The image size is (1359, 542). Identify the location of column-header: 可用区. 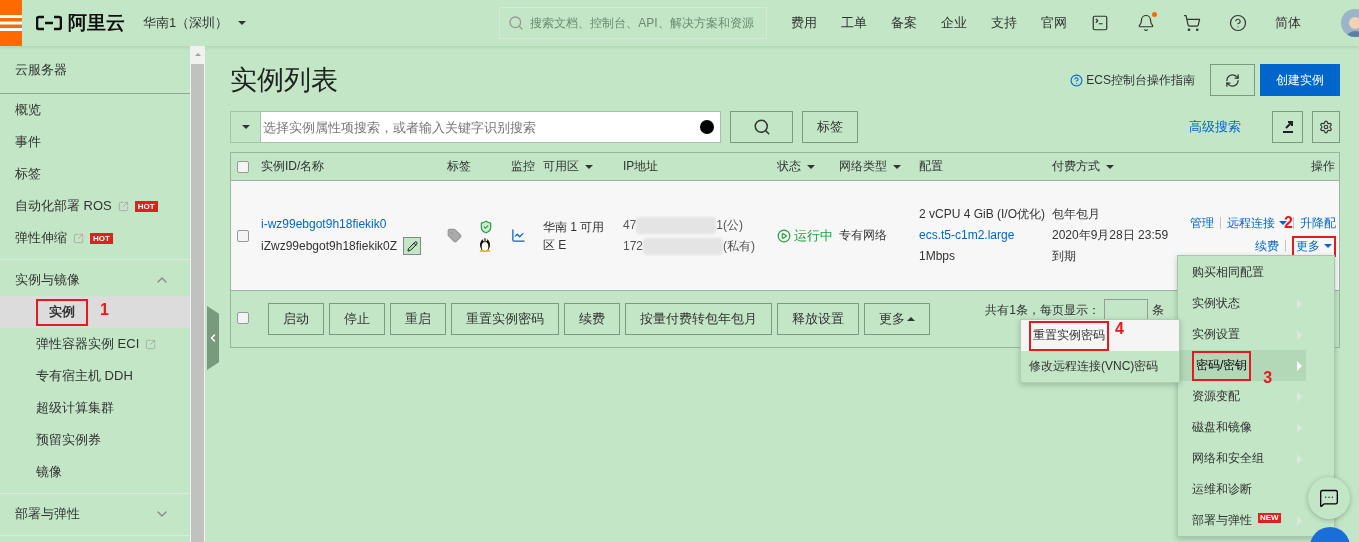
(583, 166).